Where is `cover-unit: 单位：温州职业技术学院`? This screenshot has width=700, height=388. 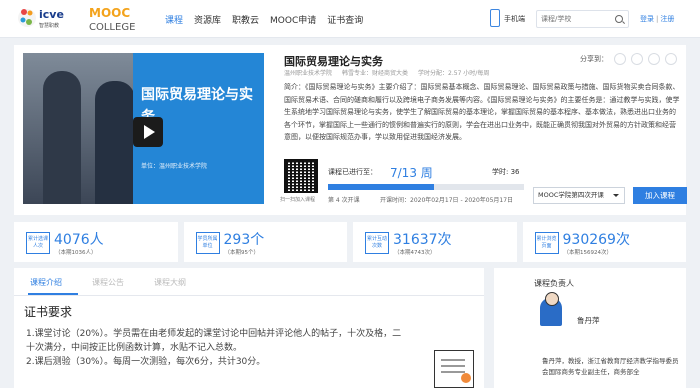 cover-unit: 单位：温州职业技术学院 is located at coordinates (174, 166).